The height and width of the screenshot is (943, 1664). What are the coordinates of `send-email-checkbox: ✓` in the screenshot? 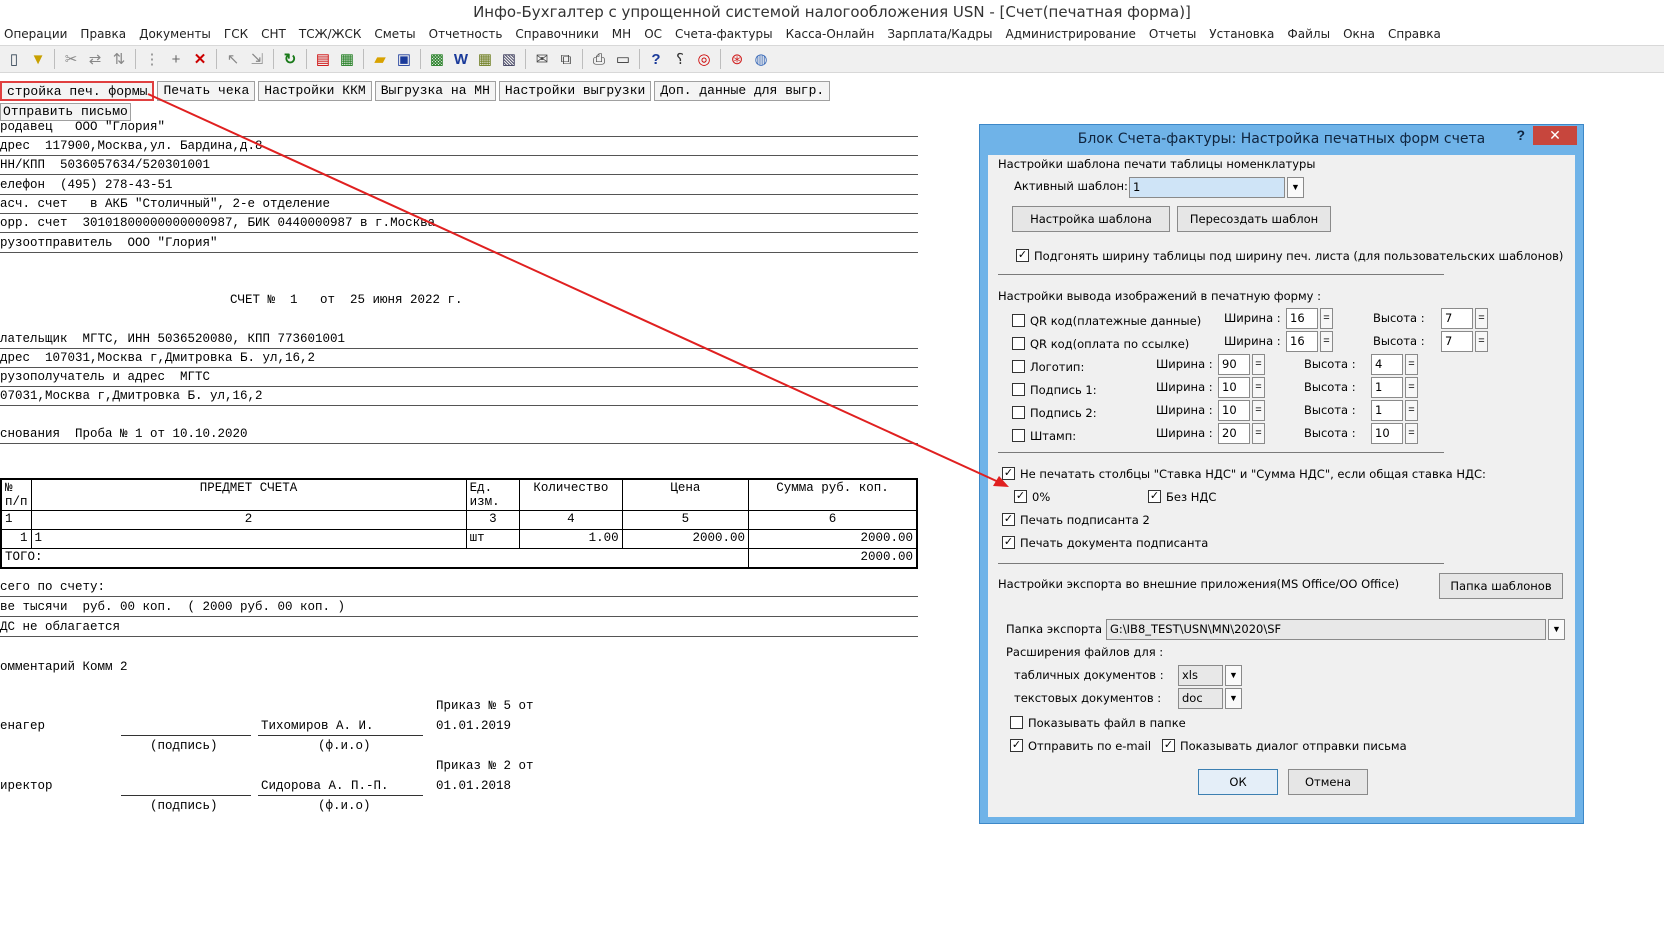 It's located at (1016, 745).